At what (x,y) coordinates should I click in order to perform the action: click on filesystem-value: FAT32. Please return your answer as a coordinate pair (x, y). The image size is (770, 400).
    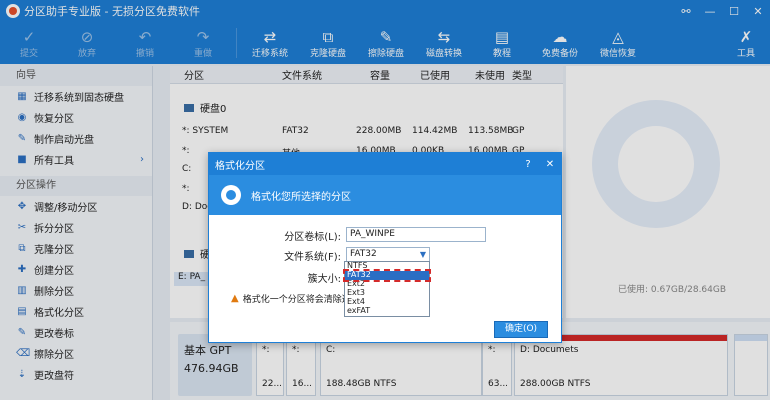
    Looking at the image, I should click on (363, 254).